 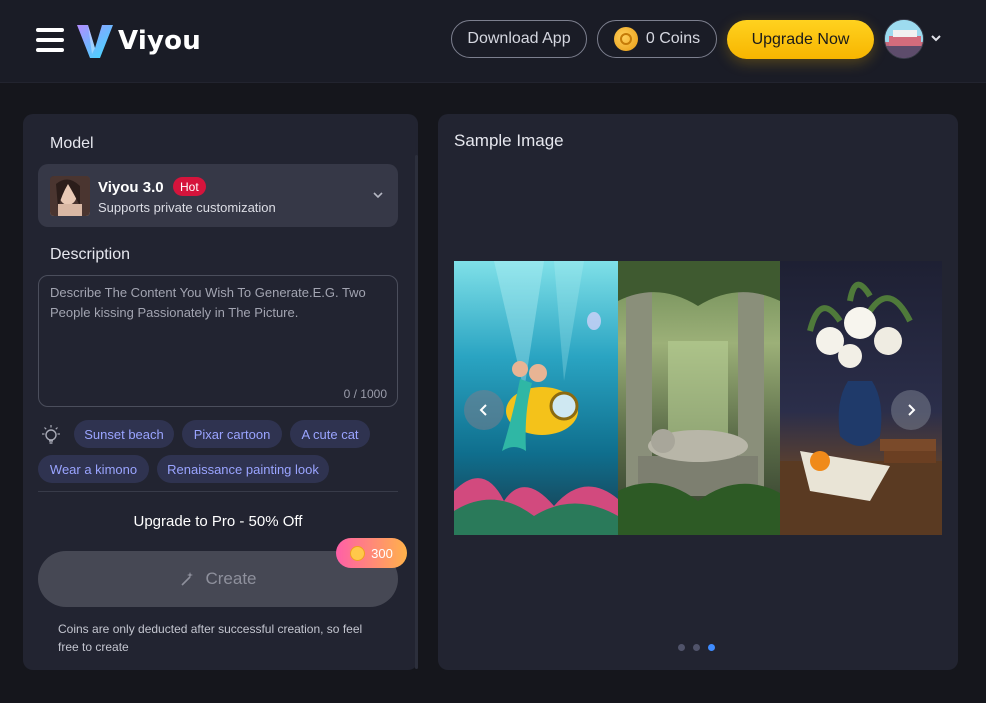 I want to click on avatar-image-icon, so click(x=904, y=39).